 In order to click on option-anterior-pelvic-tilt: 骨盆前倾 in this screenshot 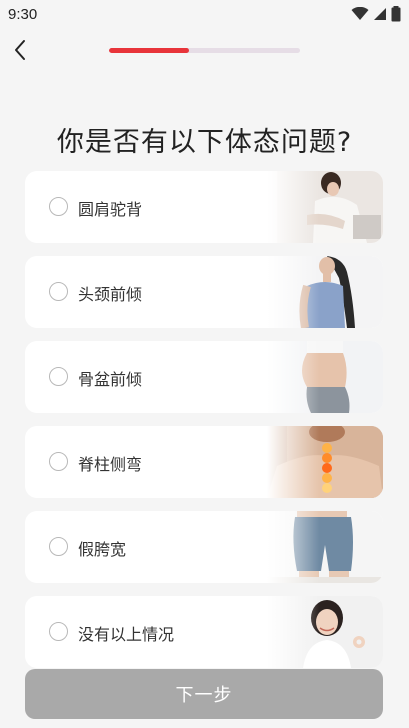, I will do `click(204, 377)`.